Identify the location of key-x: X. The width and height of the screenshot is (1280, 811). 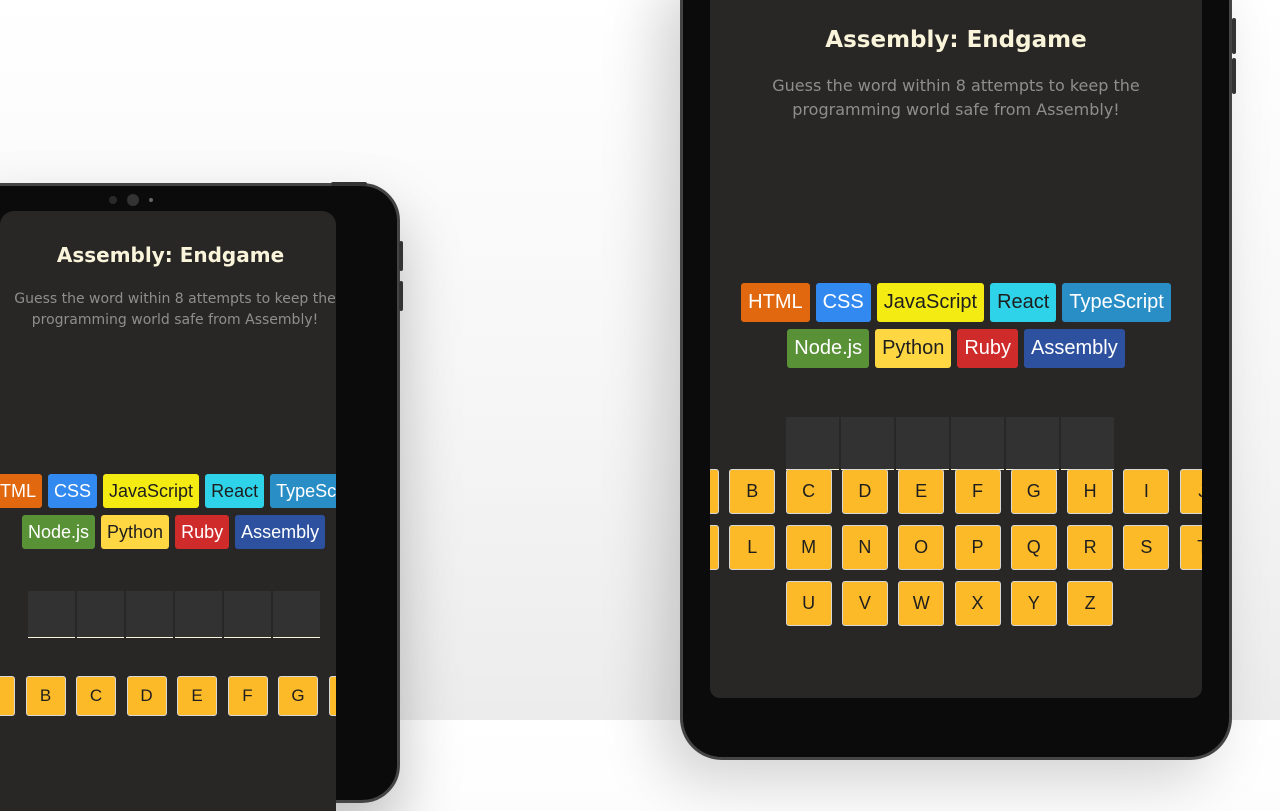
(977, 603).